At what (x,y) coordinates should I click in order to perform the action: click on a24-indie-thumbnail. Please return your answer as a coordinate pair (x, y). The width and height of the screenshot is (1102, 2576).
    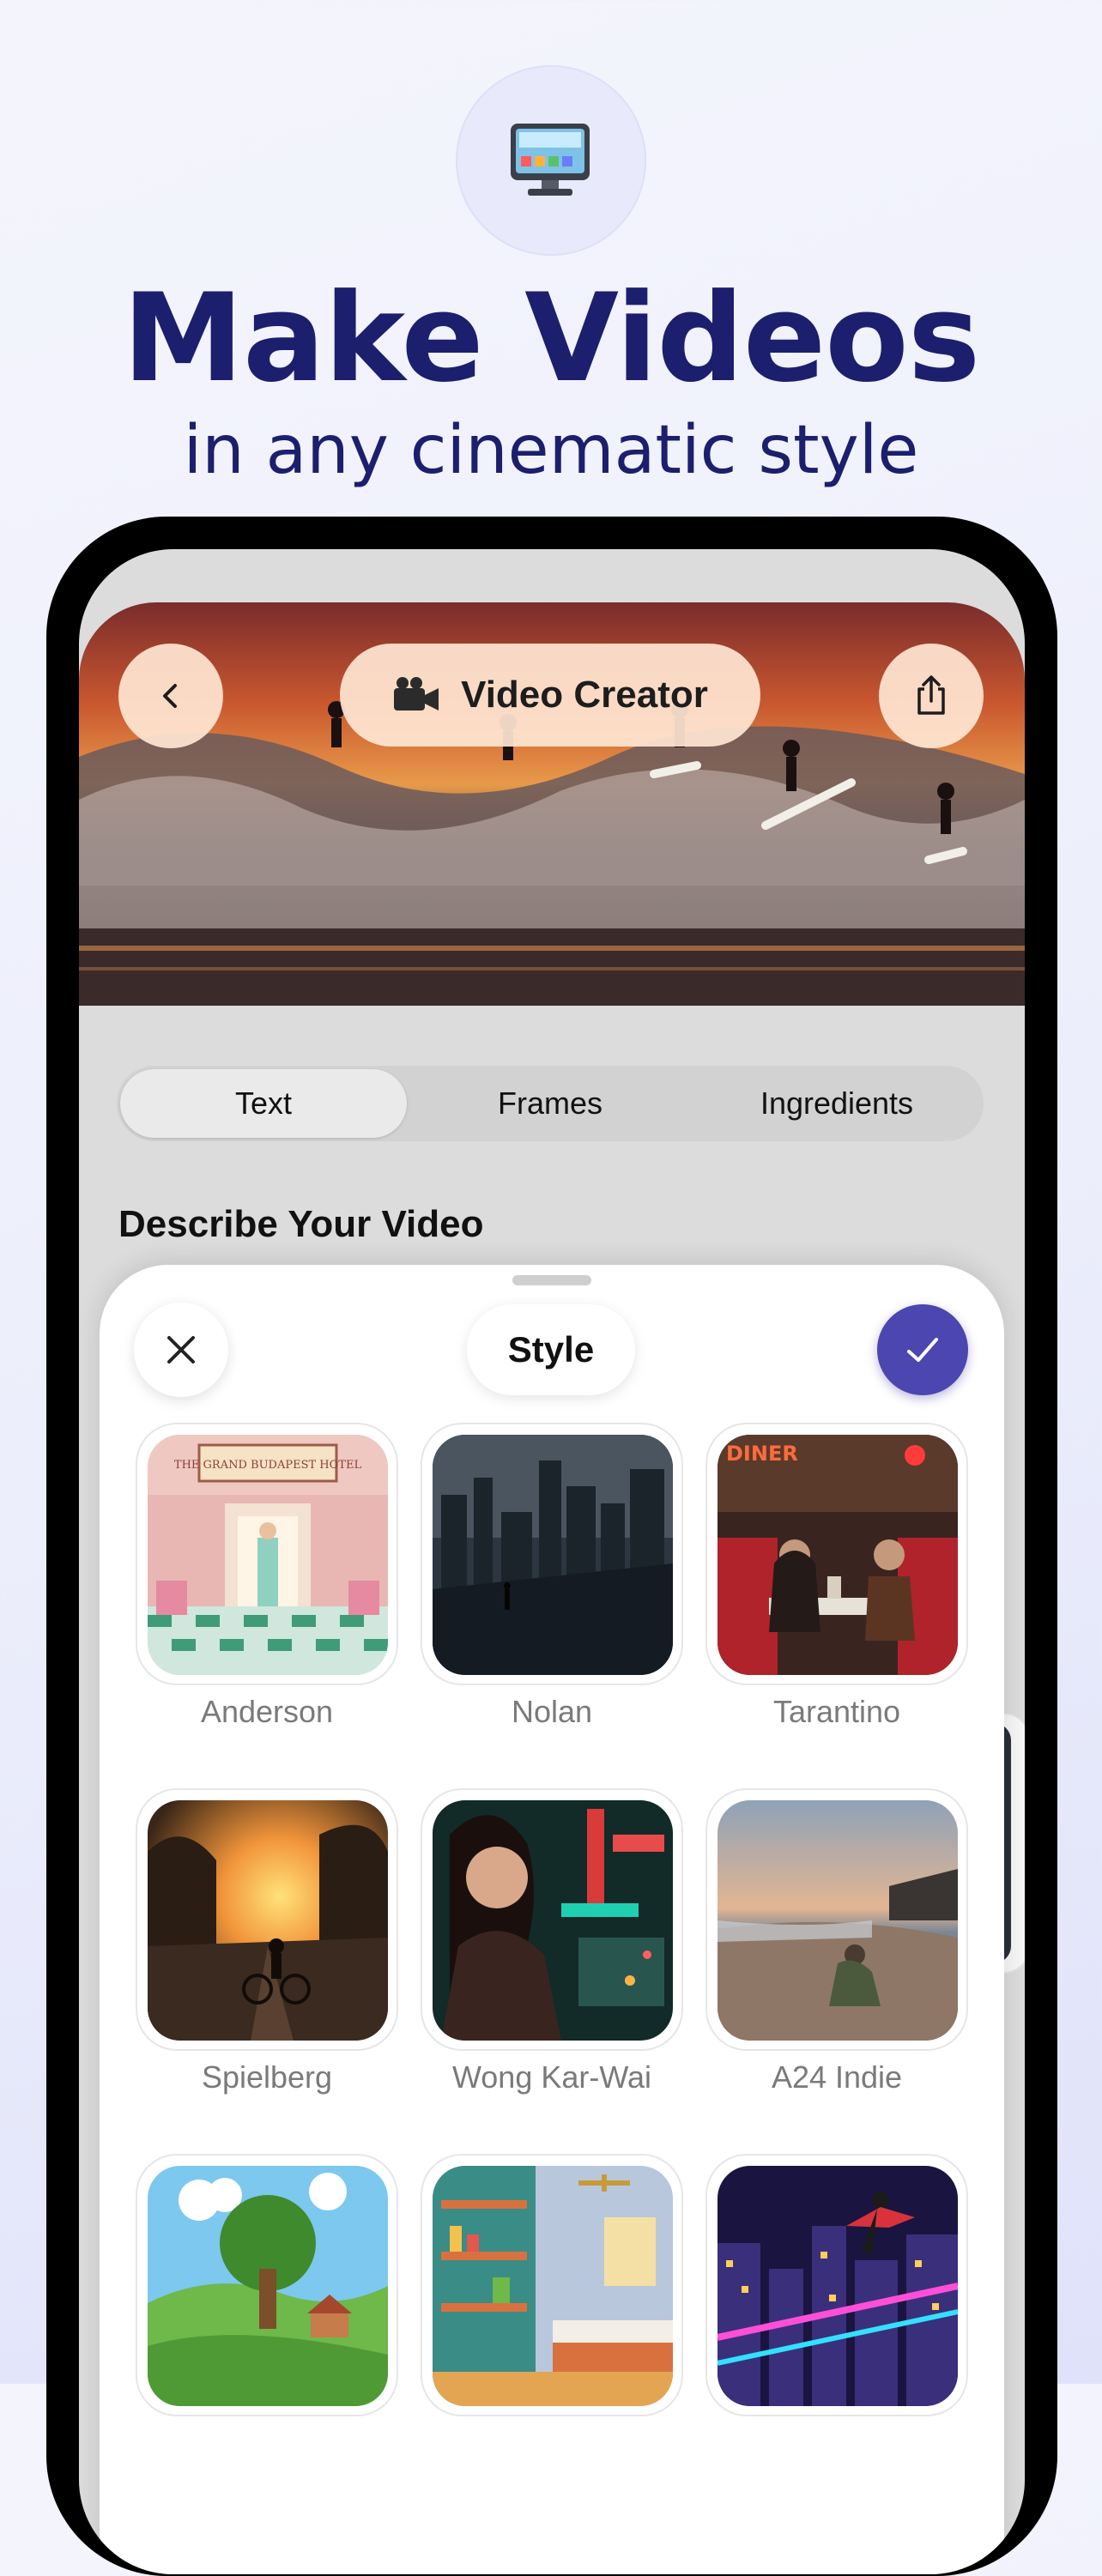
    Looking at the image, I should click on (838, 1920).